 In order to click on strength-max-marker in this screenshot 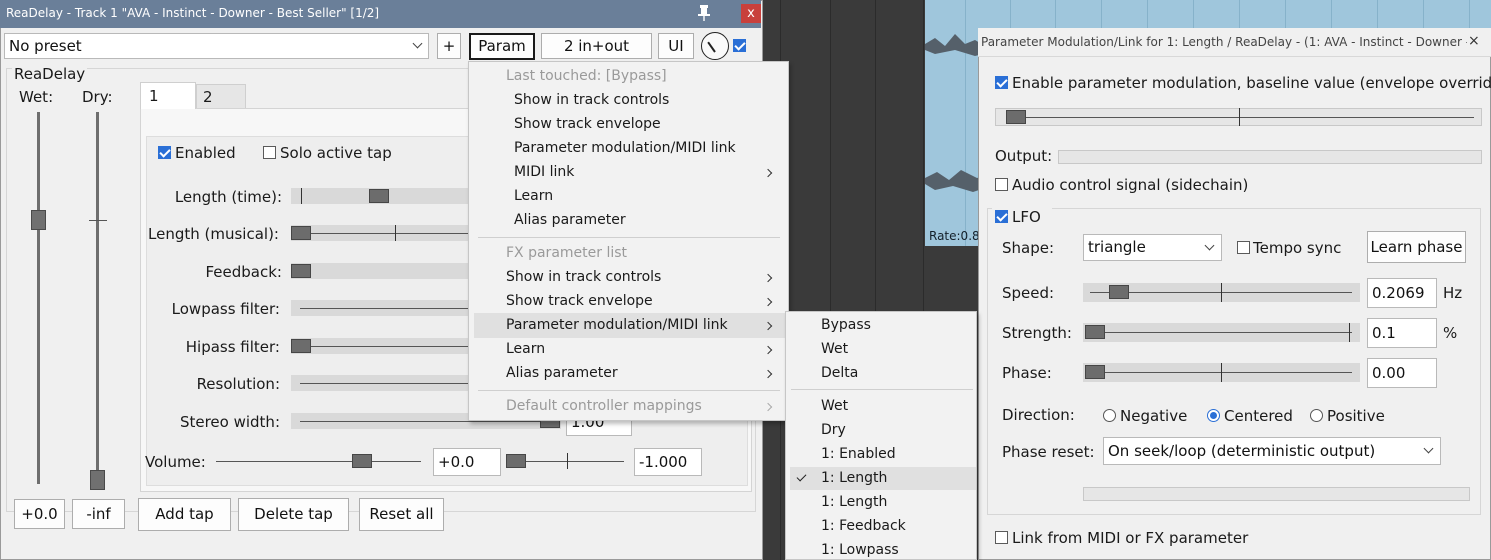, I will do `click(1349, 332)`.